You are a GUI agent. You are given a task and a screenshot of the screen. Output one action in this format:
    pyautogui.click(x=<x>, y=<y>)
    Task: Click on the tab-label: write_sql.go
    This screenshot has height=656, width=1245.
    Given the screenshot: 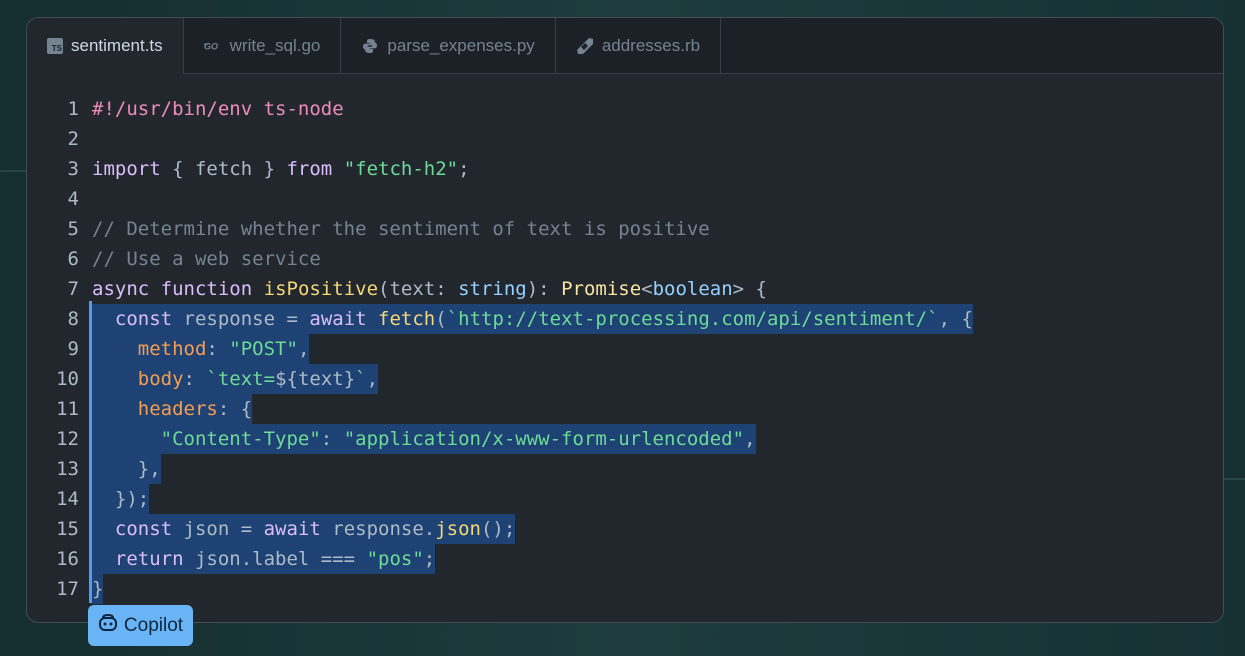 What is the action you would take?
    pyautogui.click(x=275, y=45)
    